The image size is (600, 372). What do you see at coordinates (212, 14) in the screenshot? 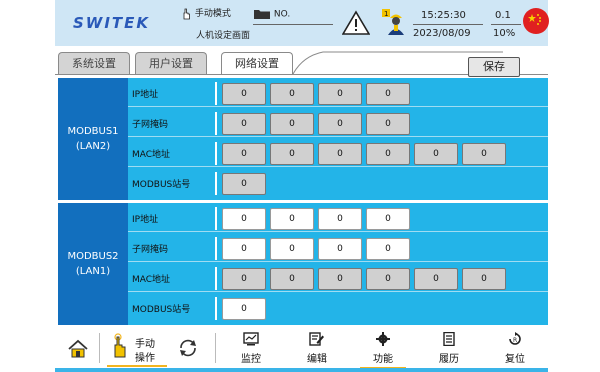
I see `mode-label: 手动模式` at bounding box center [212, 14].